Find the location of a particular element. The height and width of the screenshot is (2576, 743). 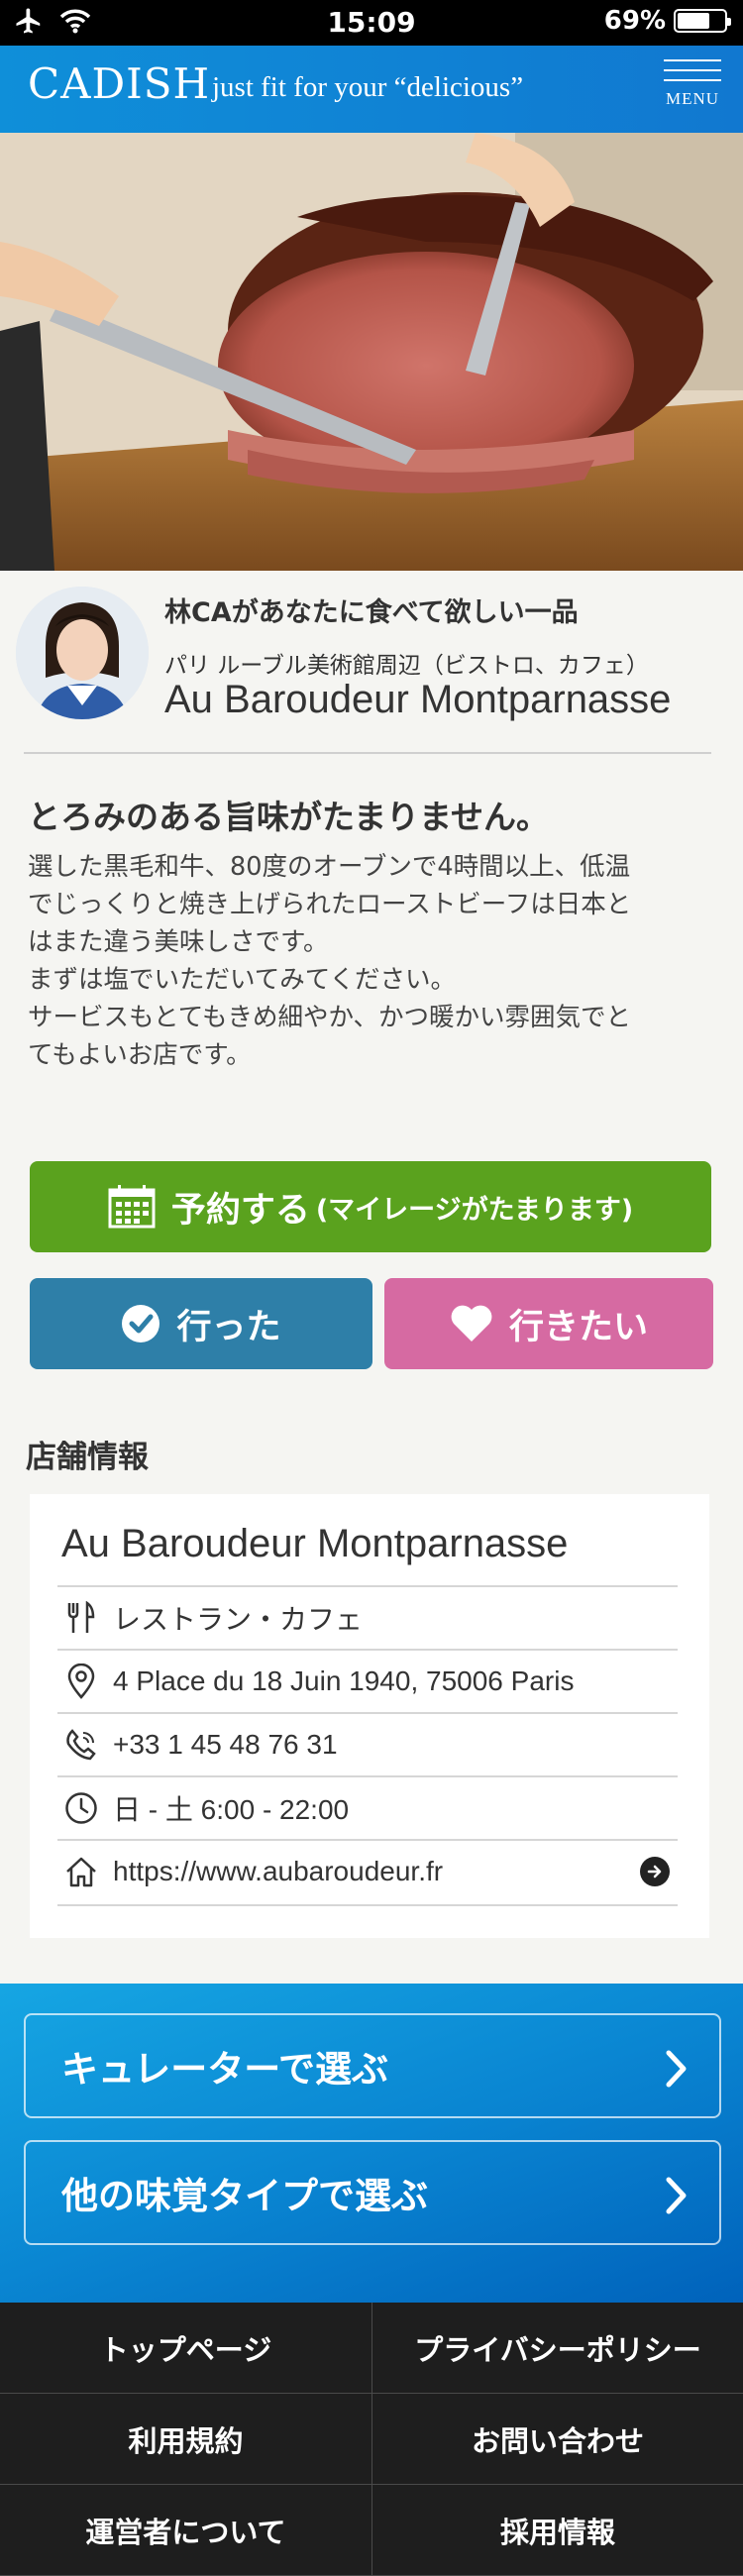

browse-by-curator-link: キュレーターで選ぶ is located at coordinates (372, 2065).